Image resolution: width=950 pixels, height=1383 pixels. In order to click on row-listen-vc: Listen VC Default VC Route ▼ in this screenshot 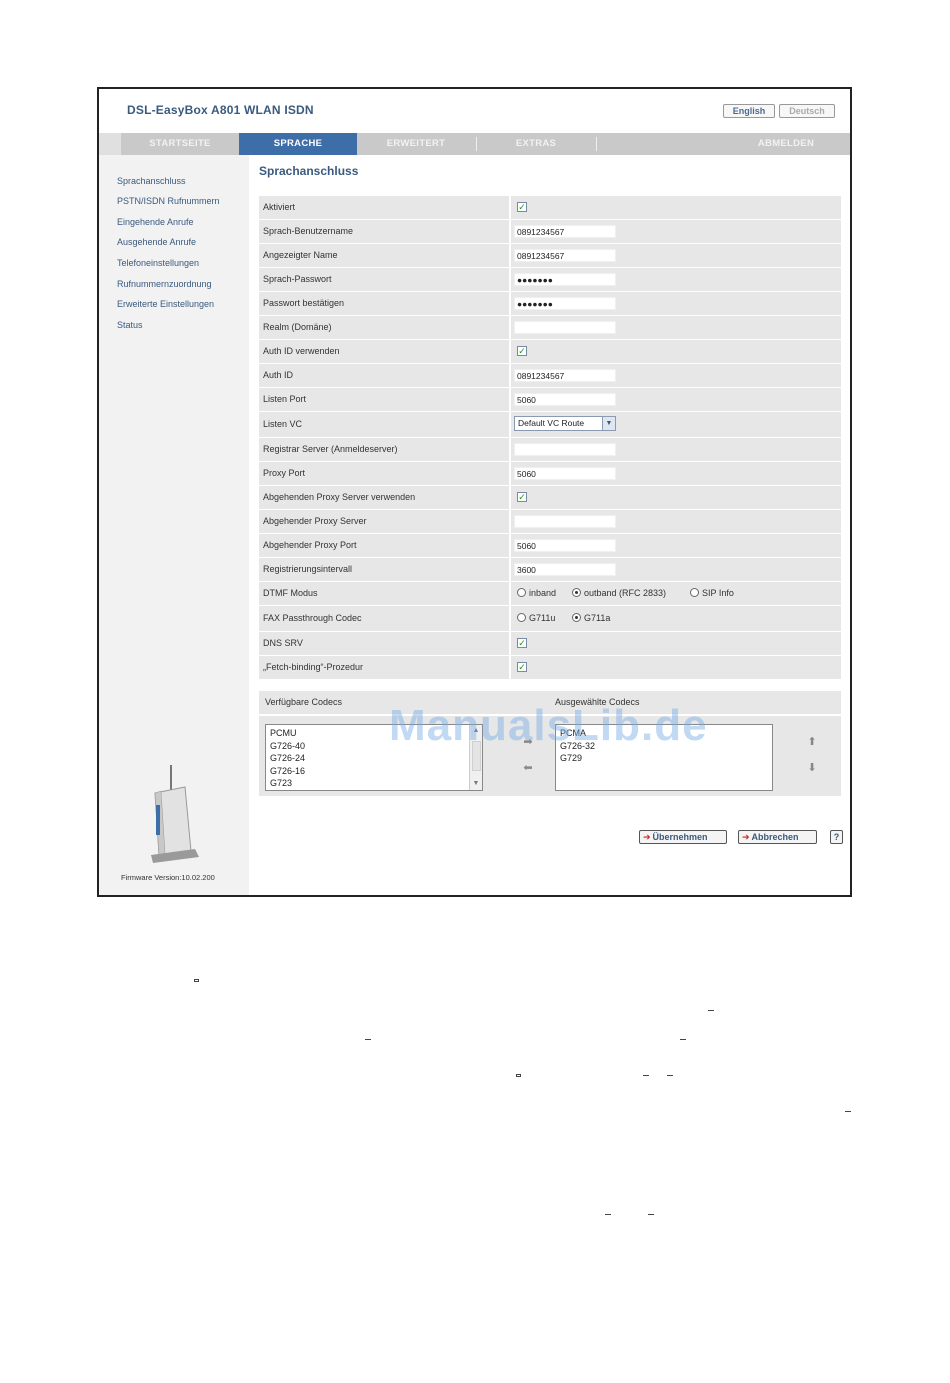, I will do `click(550, 424)`.